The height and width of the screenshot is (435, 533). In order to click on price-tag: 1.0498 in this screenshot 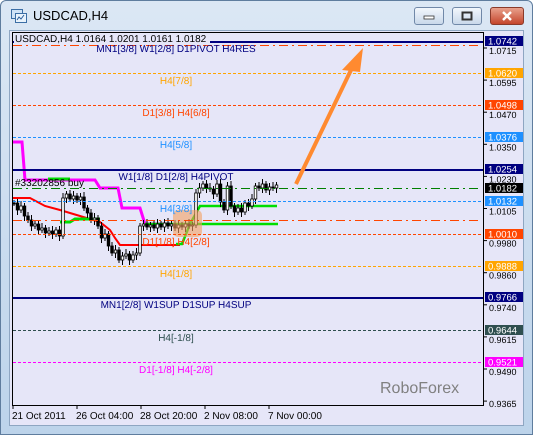, I will do `click(504, 106)`.